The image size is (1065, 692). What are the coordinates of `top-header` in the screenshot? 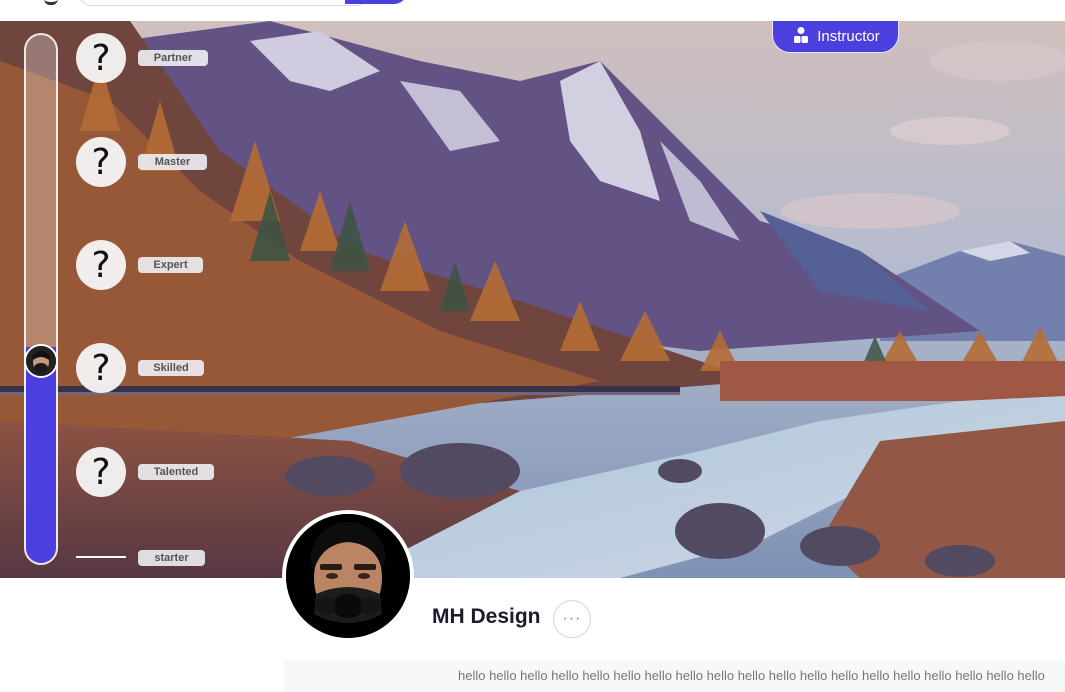 It's located at (532, 10).